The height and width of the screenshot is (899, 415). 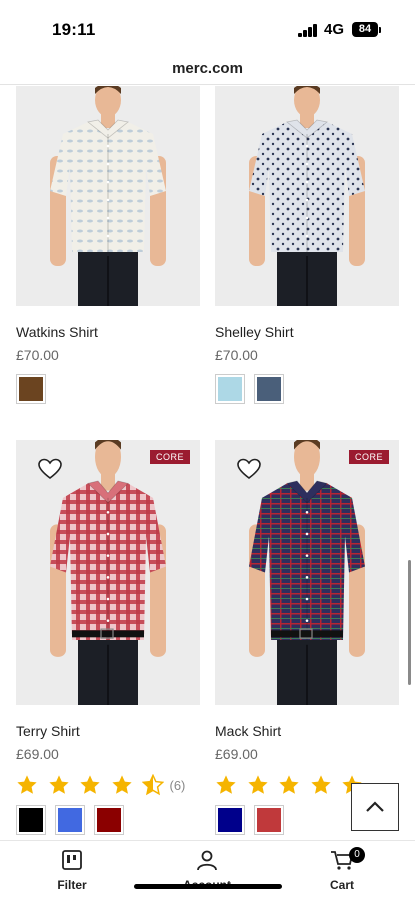 I want to click on product-name: Watkins Shirt, so click(x=108, y=333).